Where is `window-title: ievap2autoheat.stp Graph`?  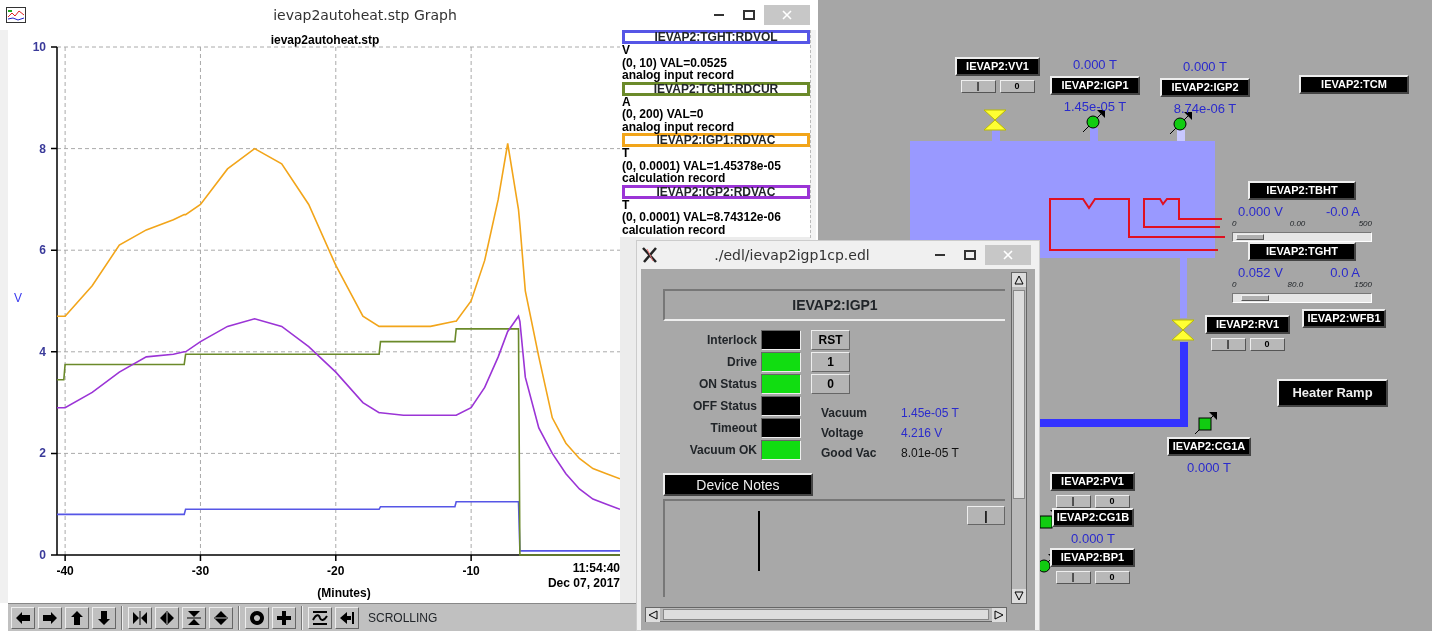 window-title: ievap2autoheat.stp Graph is located at coordinates (365, 15).